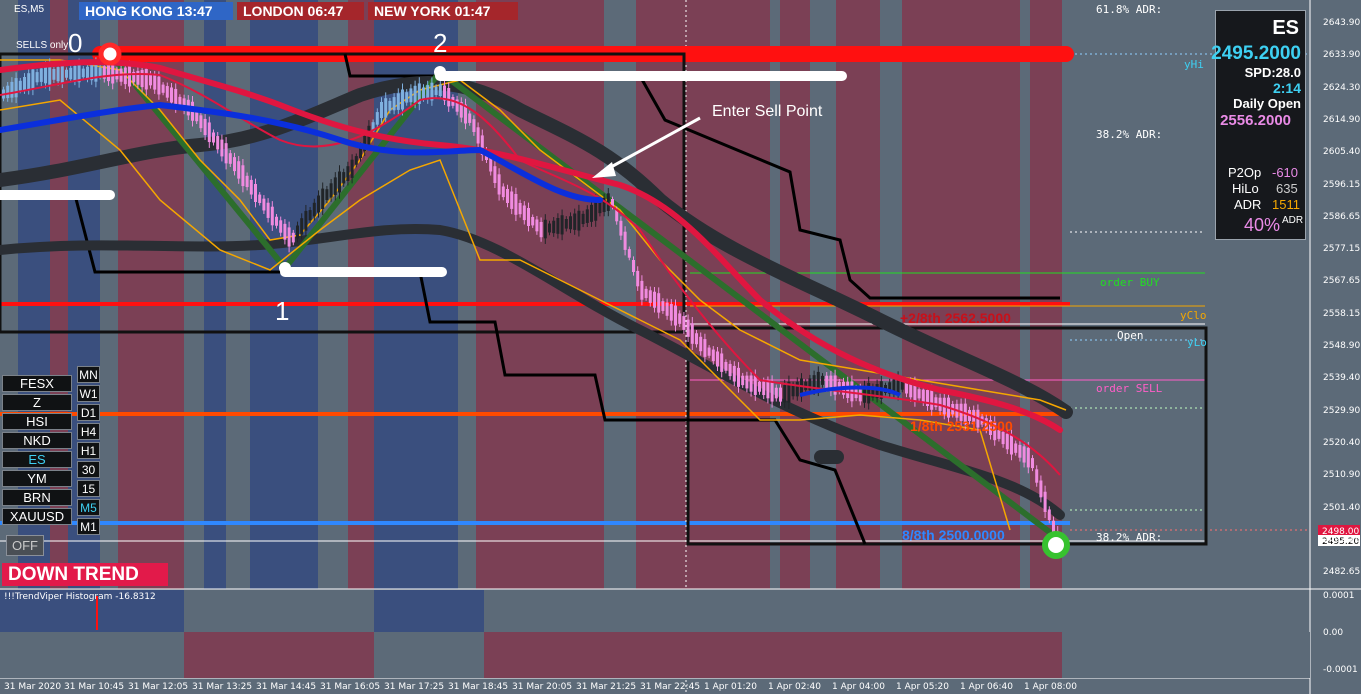 Image resolution: width=1361 pixels, height=694 pixels. Describe the element at coordinates (1342, 119) in the screenshot. I see `price-axis-label: 2614.90` at that location.